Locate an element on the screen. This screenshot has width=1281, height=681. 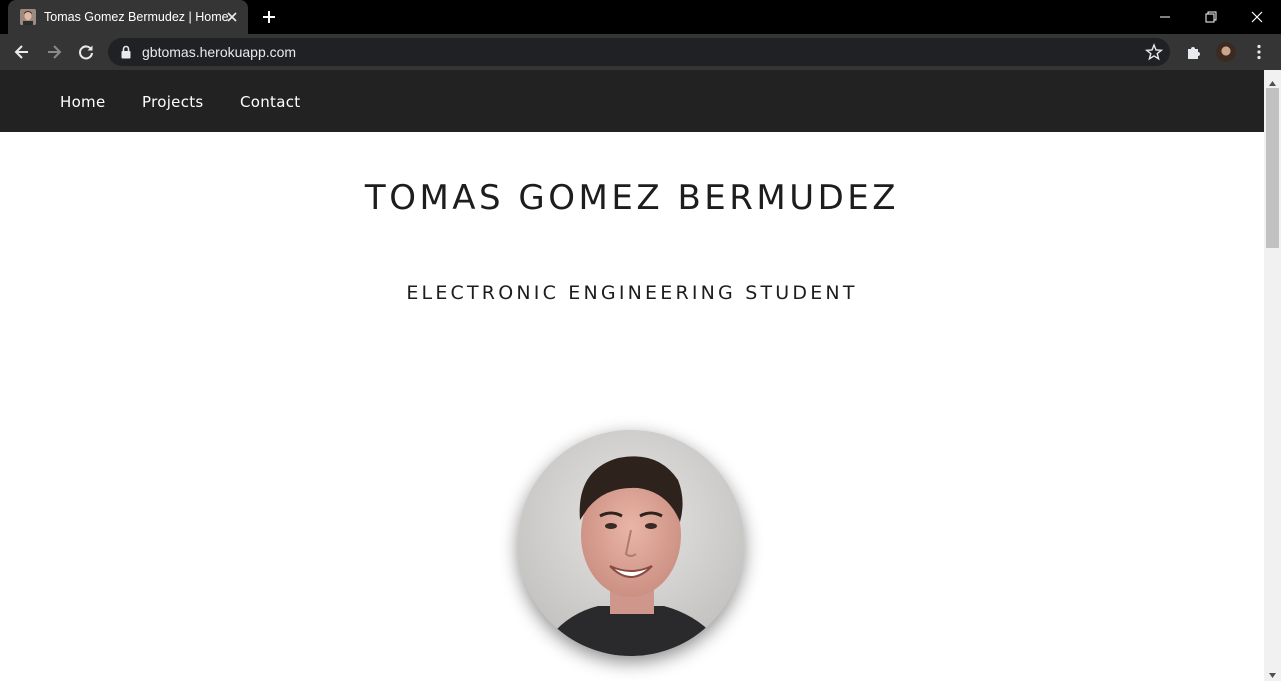
scroll-up-icon is located at coordinates (1272, 80).